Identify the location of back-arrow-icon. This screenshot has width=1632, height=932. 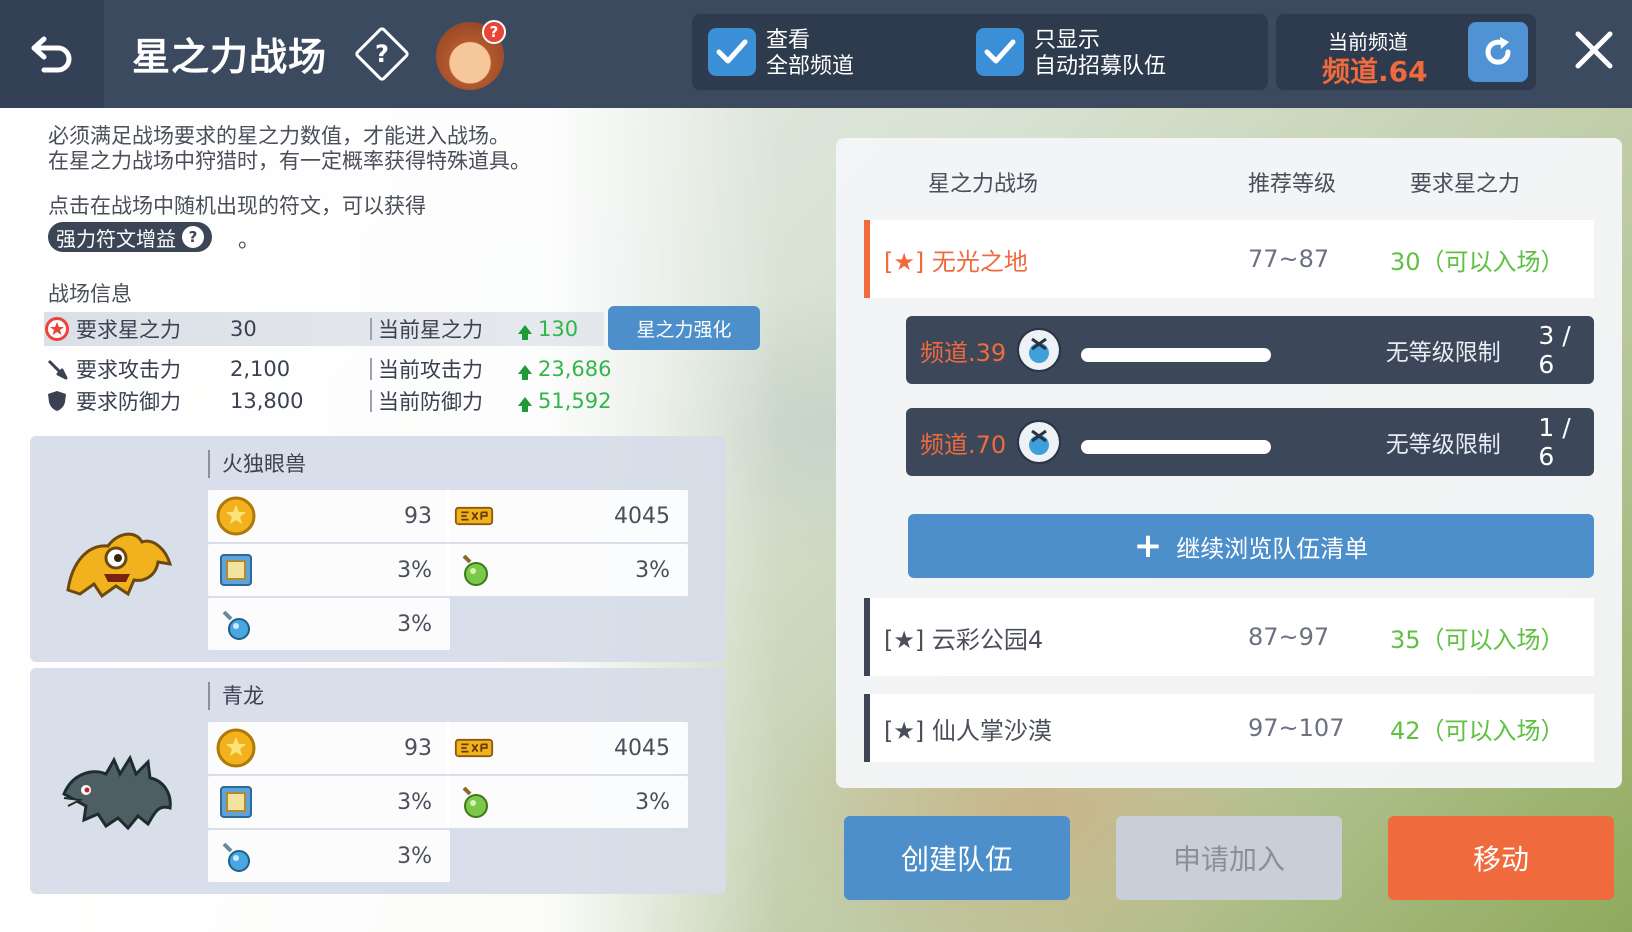
(51, 54).